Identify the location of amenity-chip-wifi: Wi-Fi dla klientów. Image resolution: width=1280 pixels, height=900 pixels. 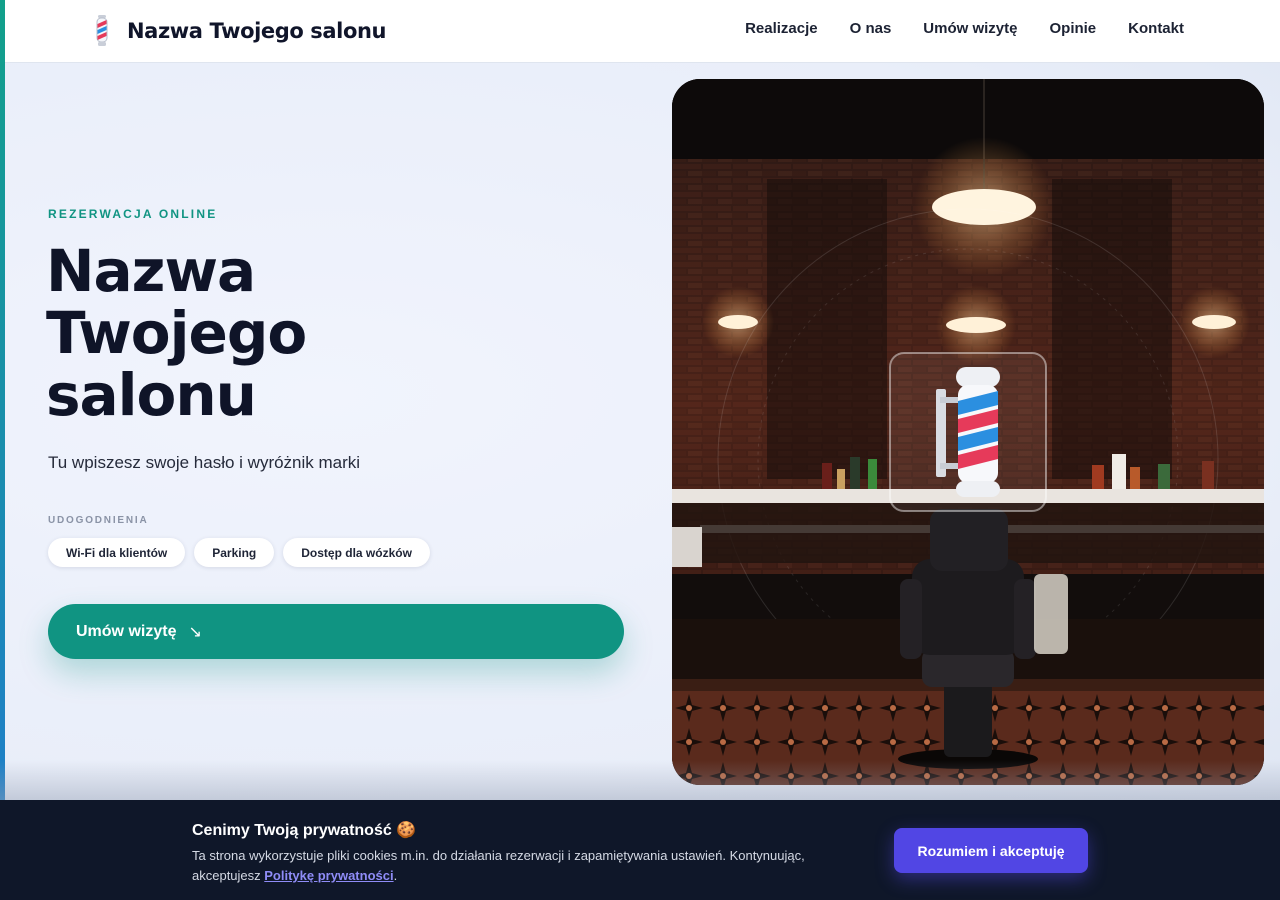
(117, 552).